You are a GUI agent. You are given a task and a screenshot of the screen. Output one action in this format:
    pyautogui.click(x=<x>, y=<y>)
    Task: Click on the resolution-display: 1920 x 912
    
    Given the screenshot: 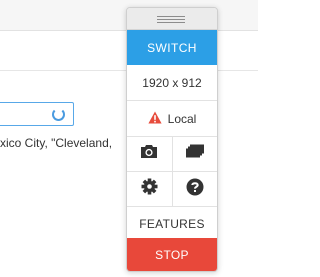 What is the action you would take?
    pyautogui.click(x=172, y=83)
    